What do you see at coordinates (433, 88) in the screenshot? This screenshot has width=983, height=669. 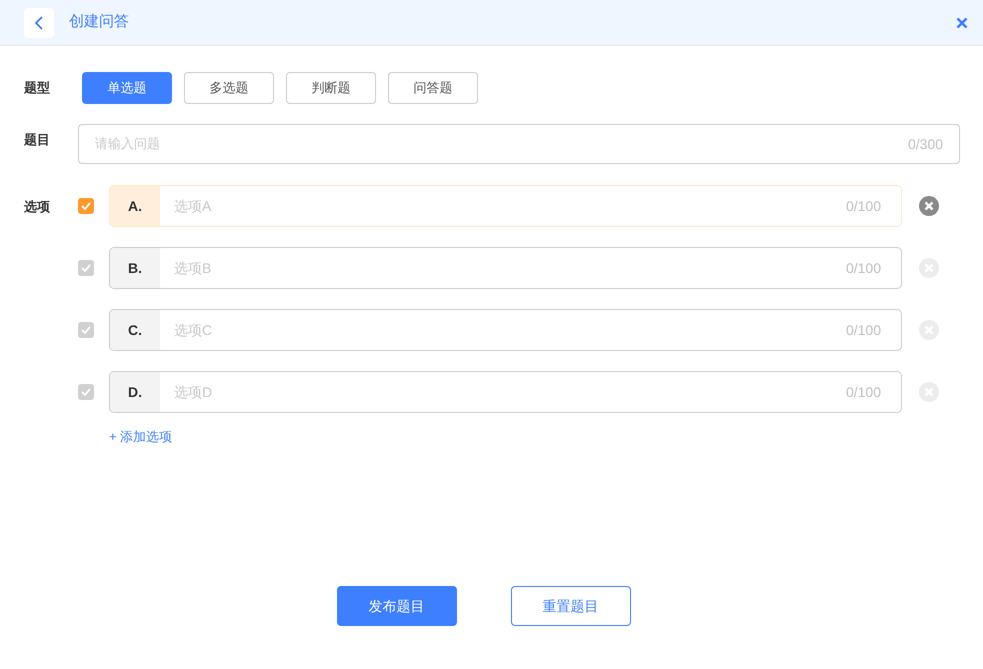 I see `question-type-tab: 问答题` at bounding box center [433, 88].